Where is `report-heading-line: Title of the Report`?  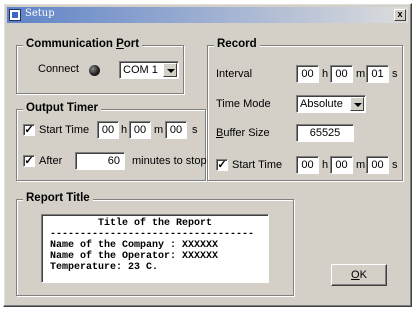
report-heading-line: Title of the Report is located at coordinates (155, 223).